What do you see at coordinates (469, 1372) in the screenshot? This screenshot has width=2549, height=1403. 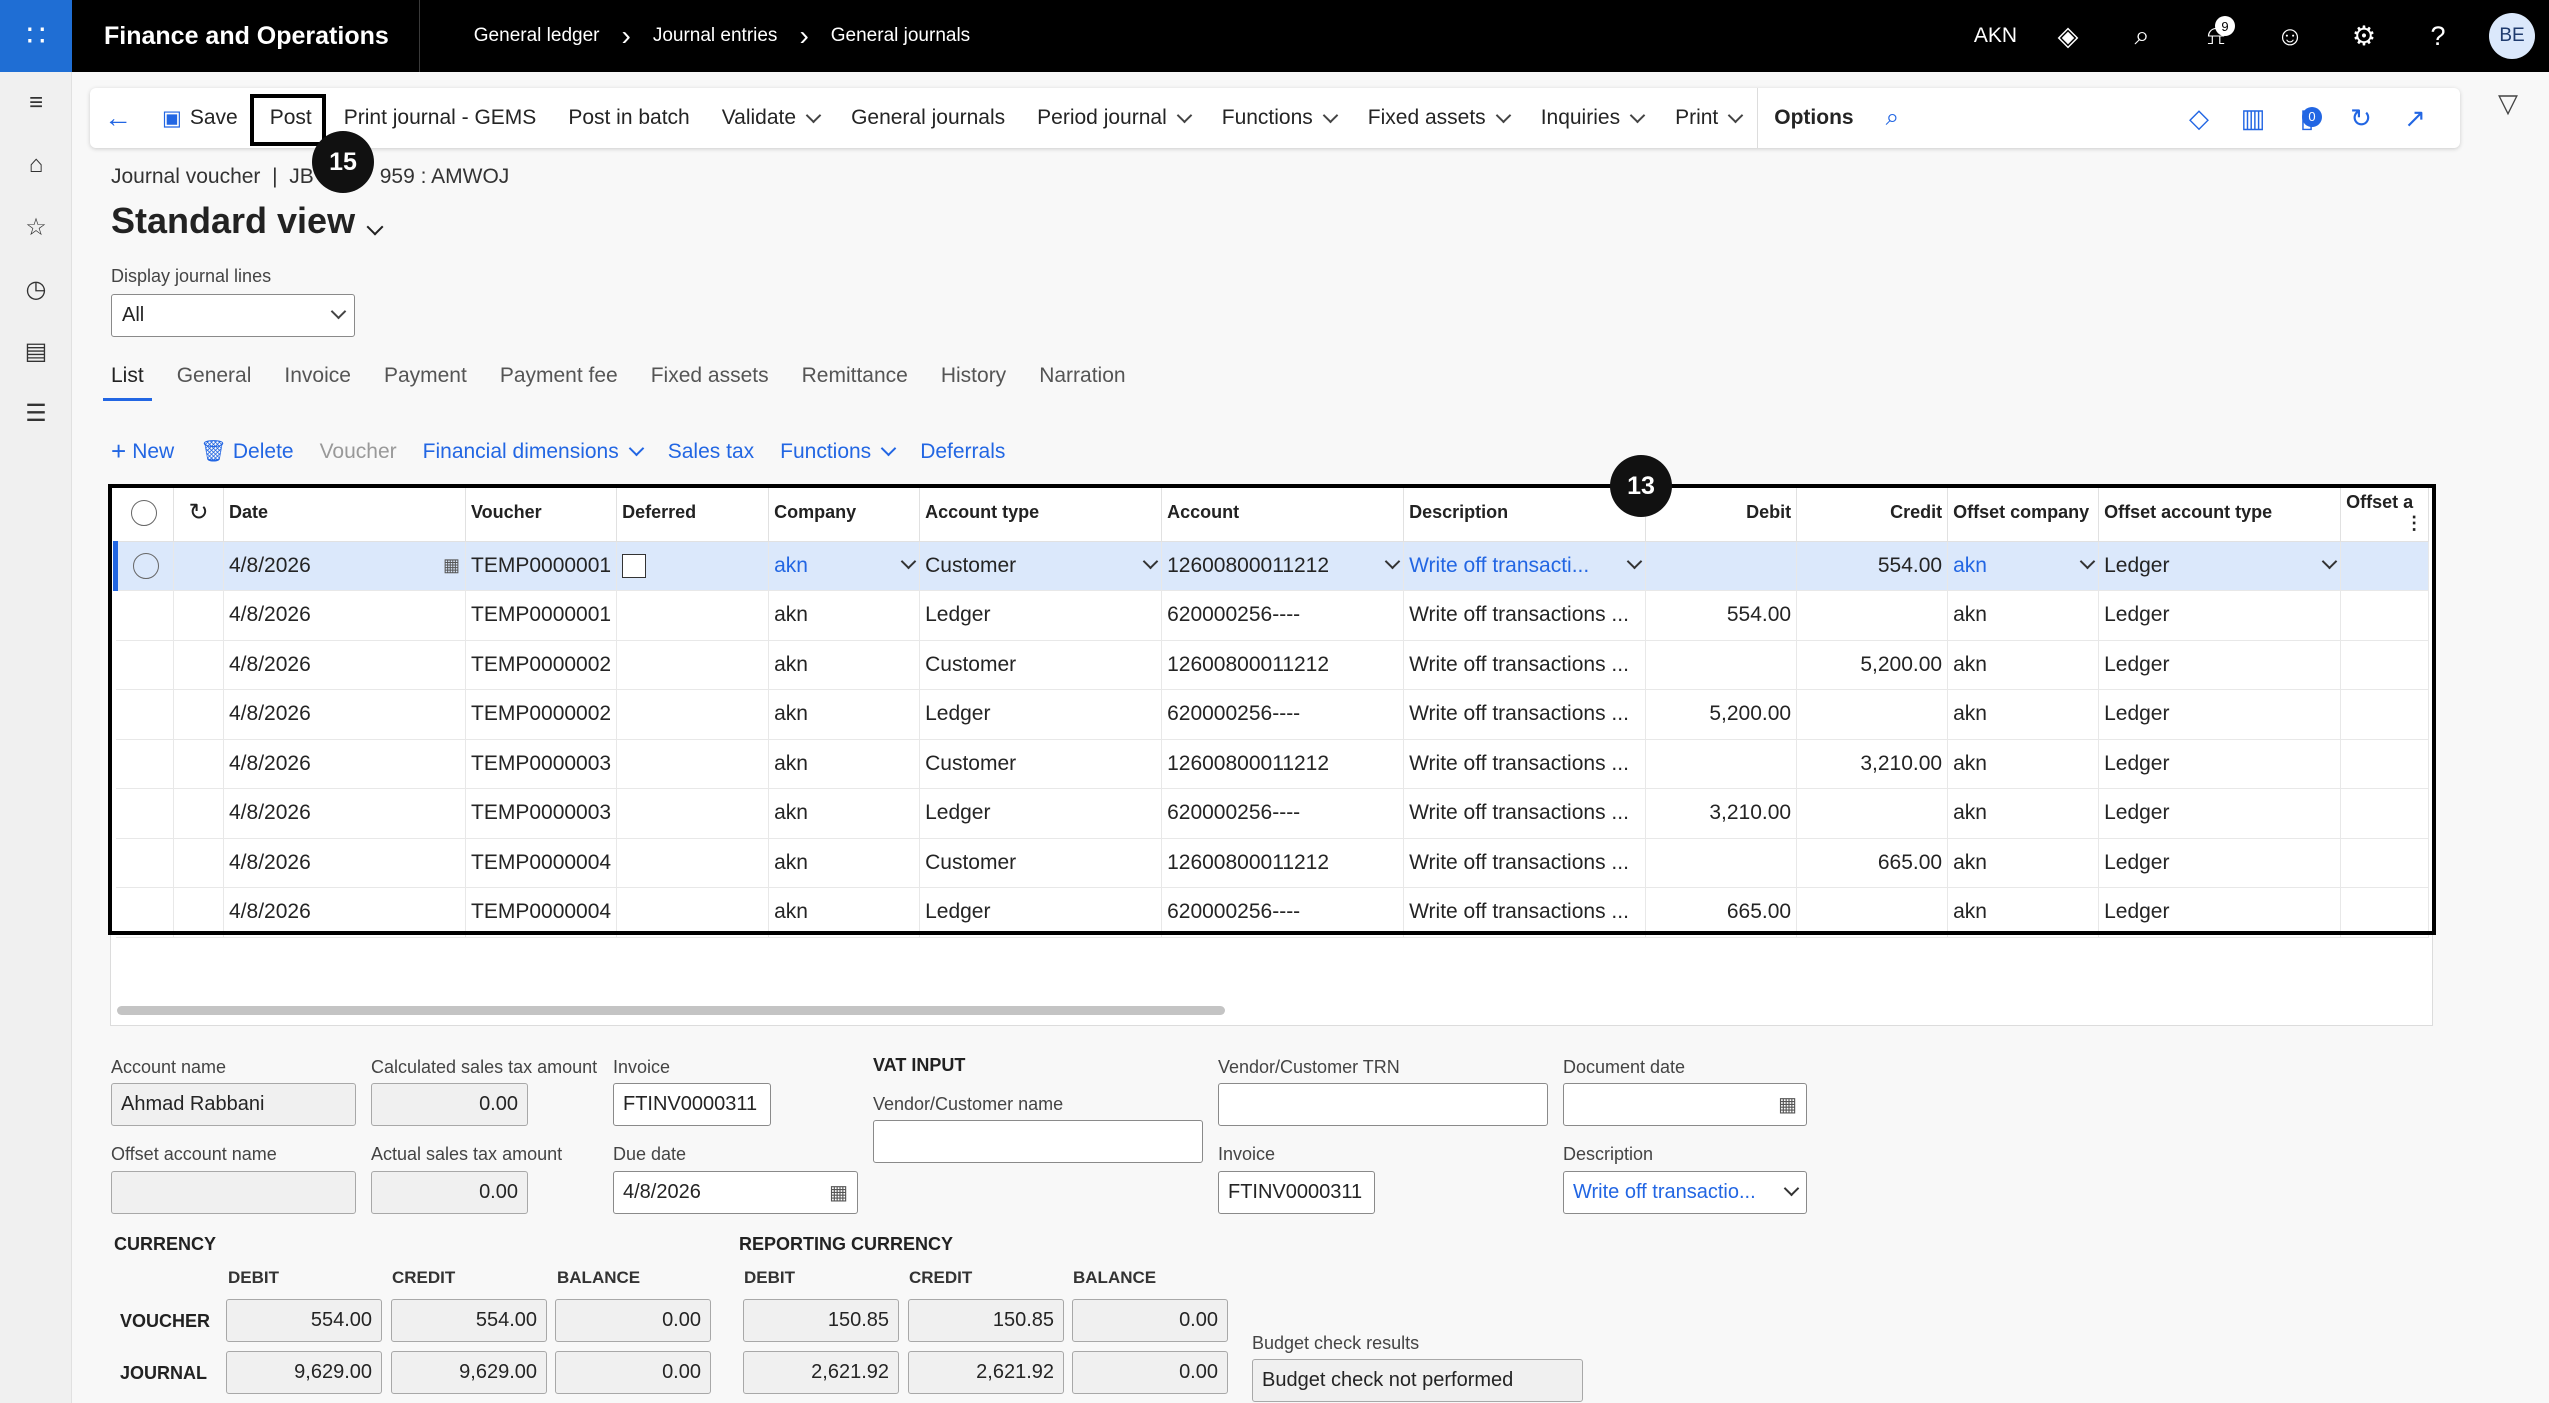 I see `journal-credit-field: 9,629.00` at bounding box center [469, 1372].